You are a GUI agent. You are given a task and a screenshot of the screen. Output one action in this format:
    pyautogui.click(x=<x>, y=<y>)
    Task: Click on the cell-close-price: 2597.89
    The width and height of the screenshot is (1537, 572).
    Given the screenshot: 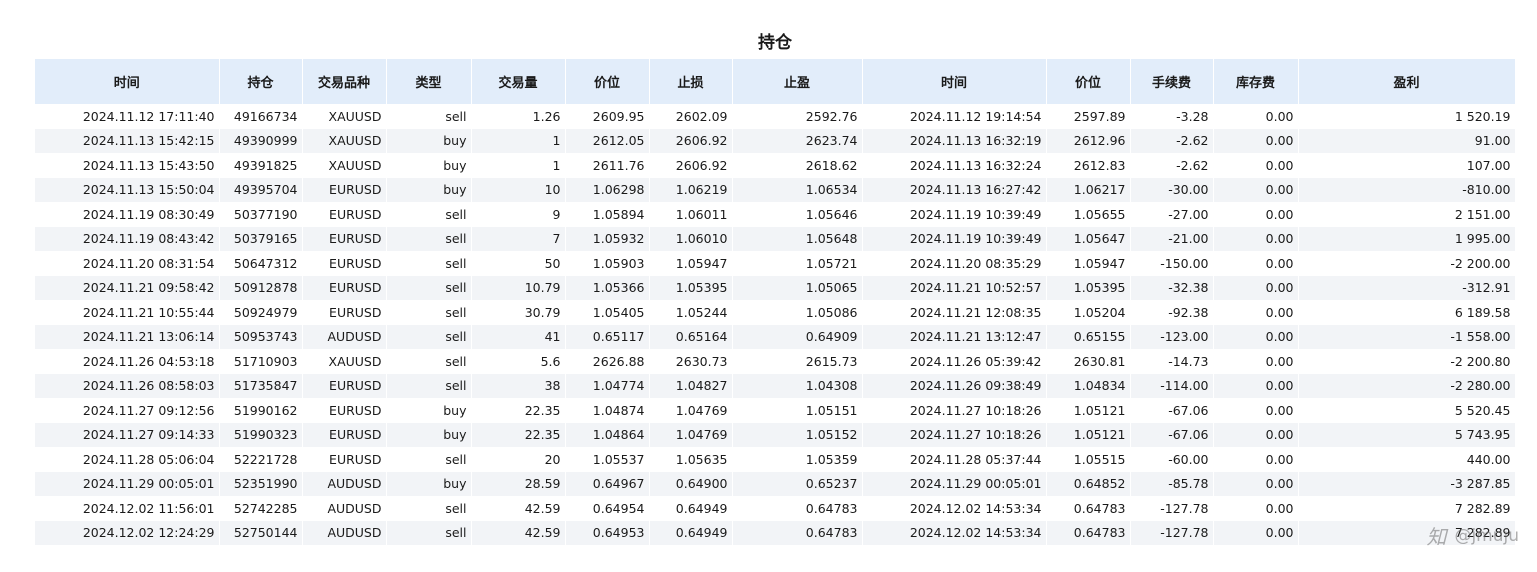 What is the action you would take?
    pyautogui.click(x=1088, y=116)
    